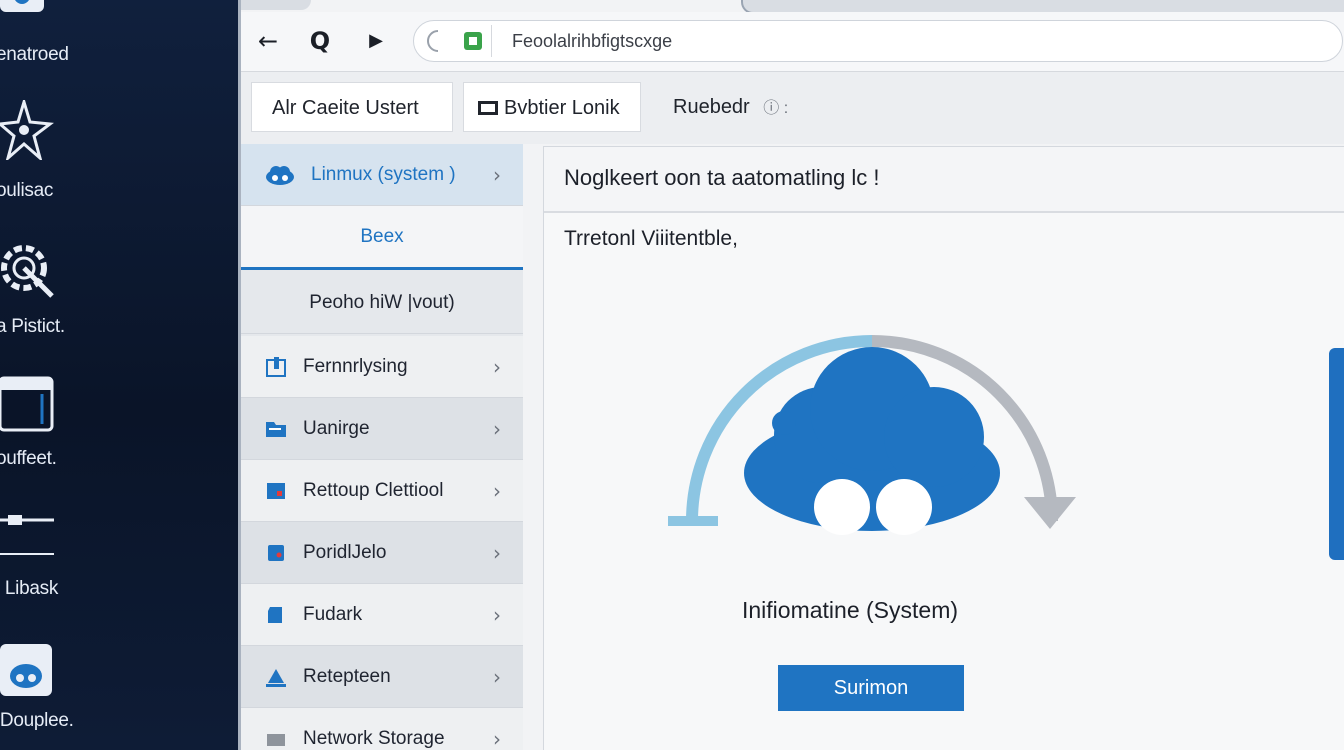 This screenshot has height=750, width=1344. I want to click on sidebar-item-retepteen: Retepteen ›, so click(382, 677).